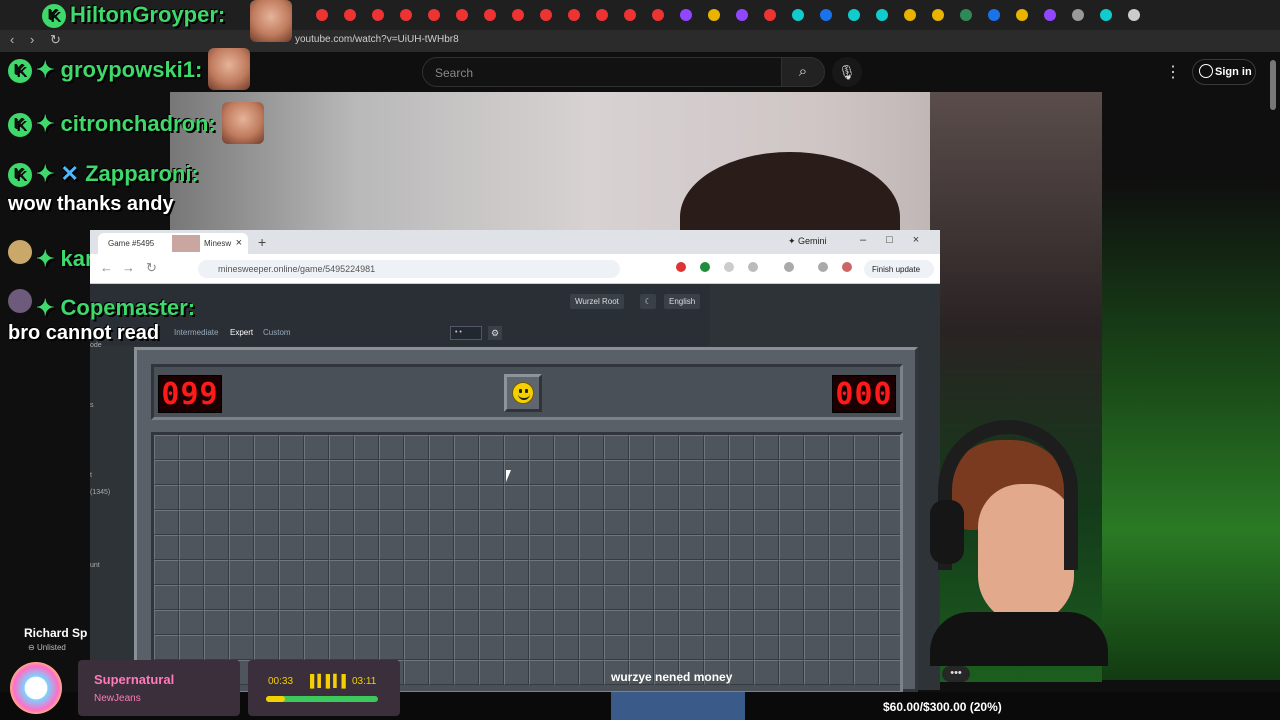 Image resolution: width=1280 pixels, height=720 pixels. What do you see at coordinates (807, 241) in the screenshot?
I see `gemini-button: ✦ Gemini` at bounding box center [807, 241].